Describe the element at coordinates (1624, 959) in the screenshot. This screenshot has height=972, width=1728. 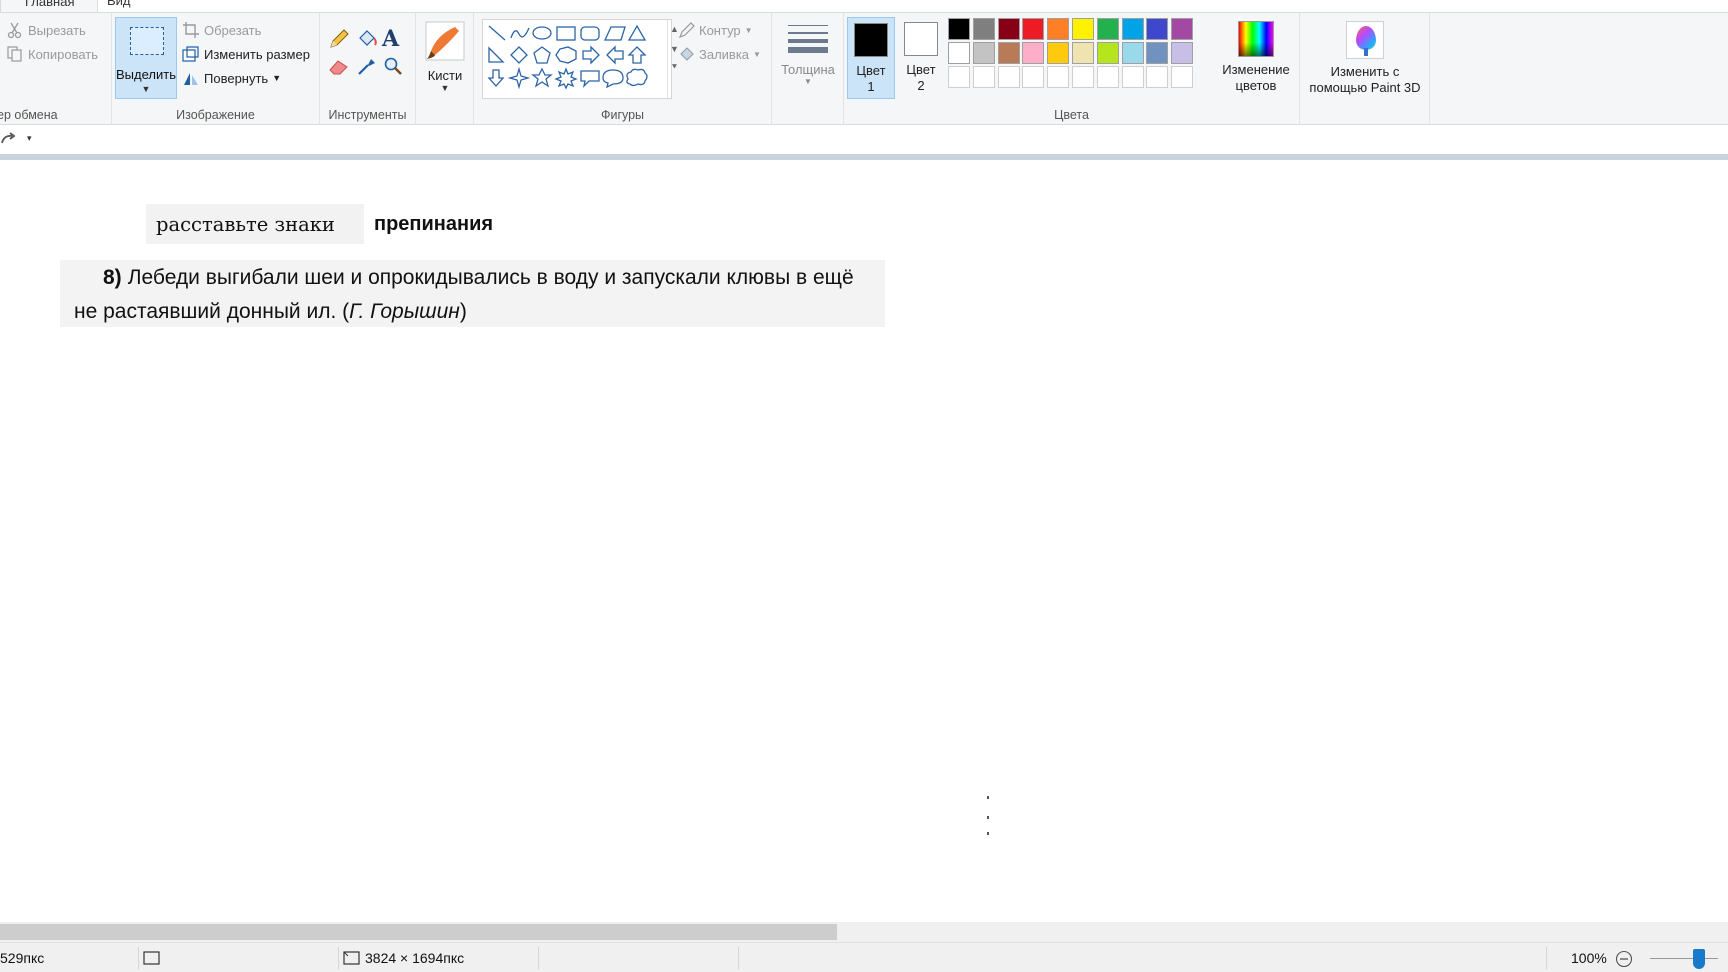
I see `zoom-out-icon` at that location.